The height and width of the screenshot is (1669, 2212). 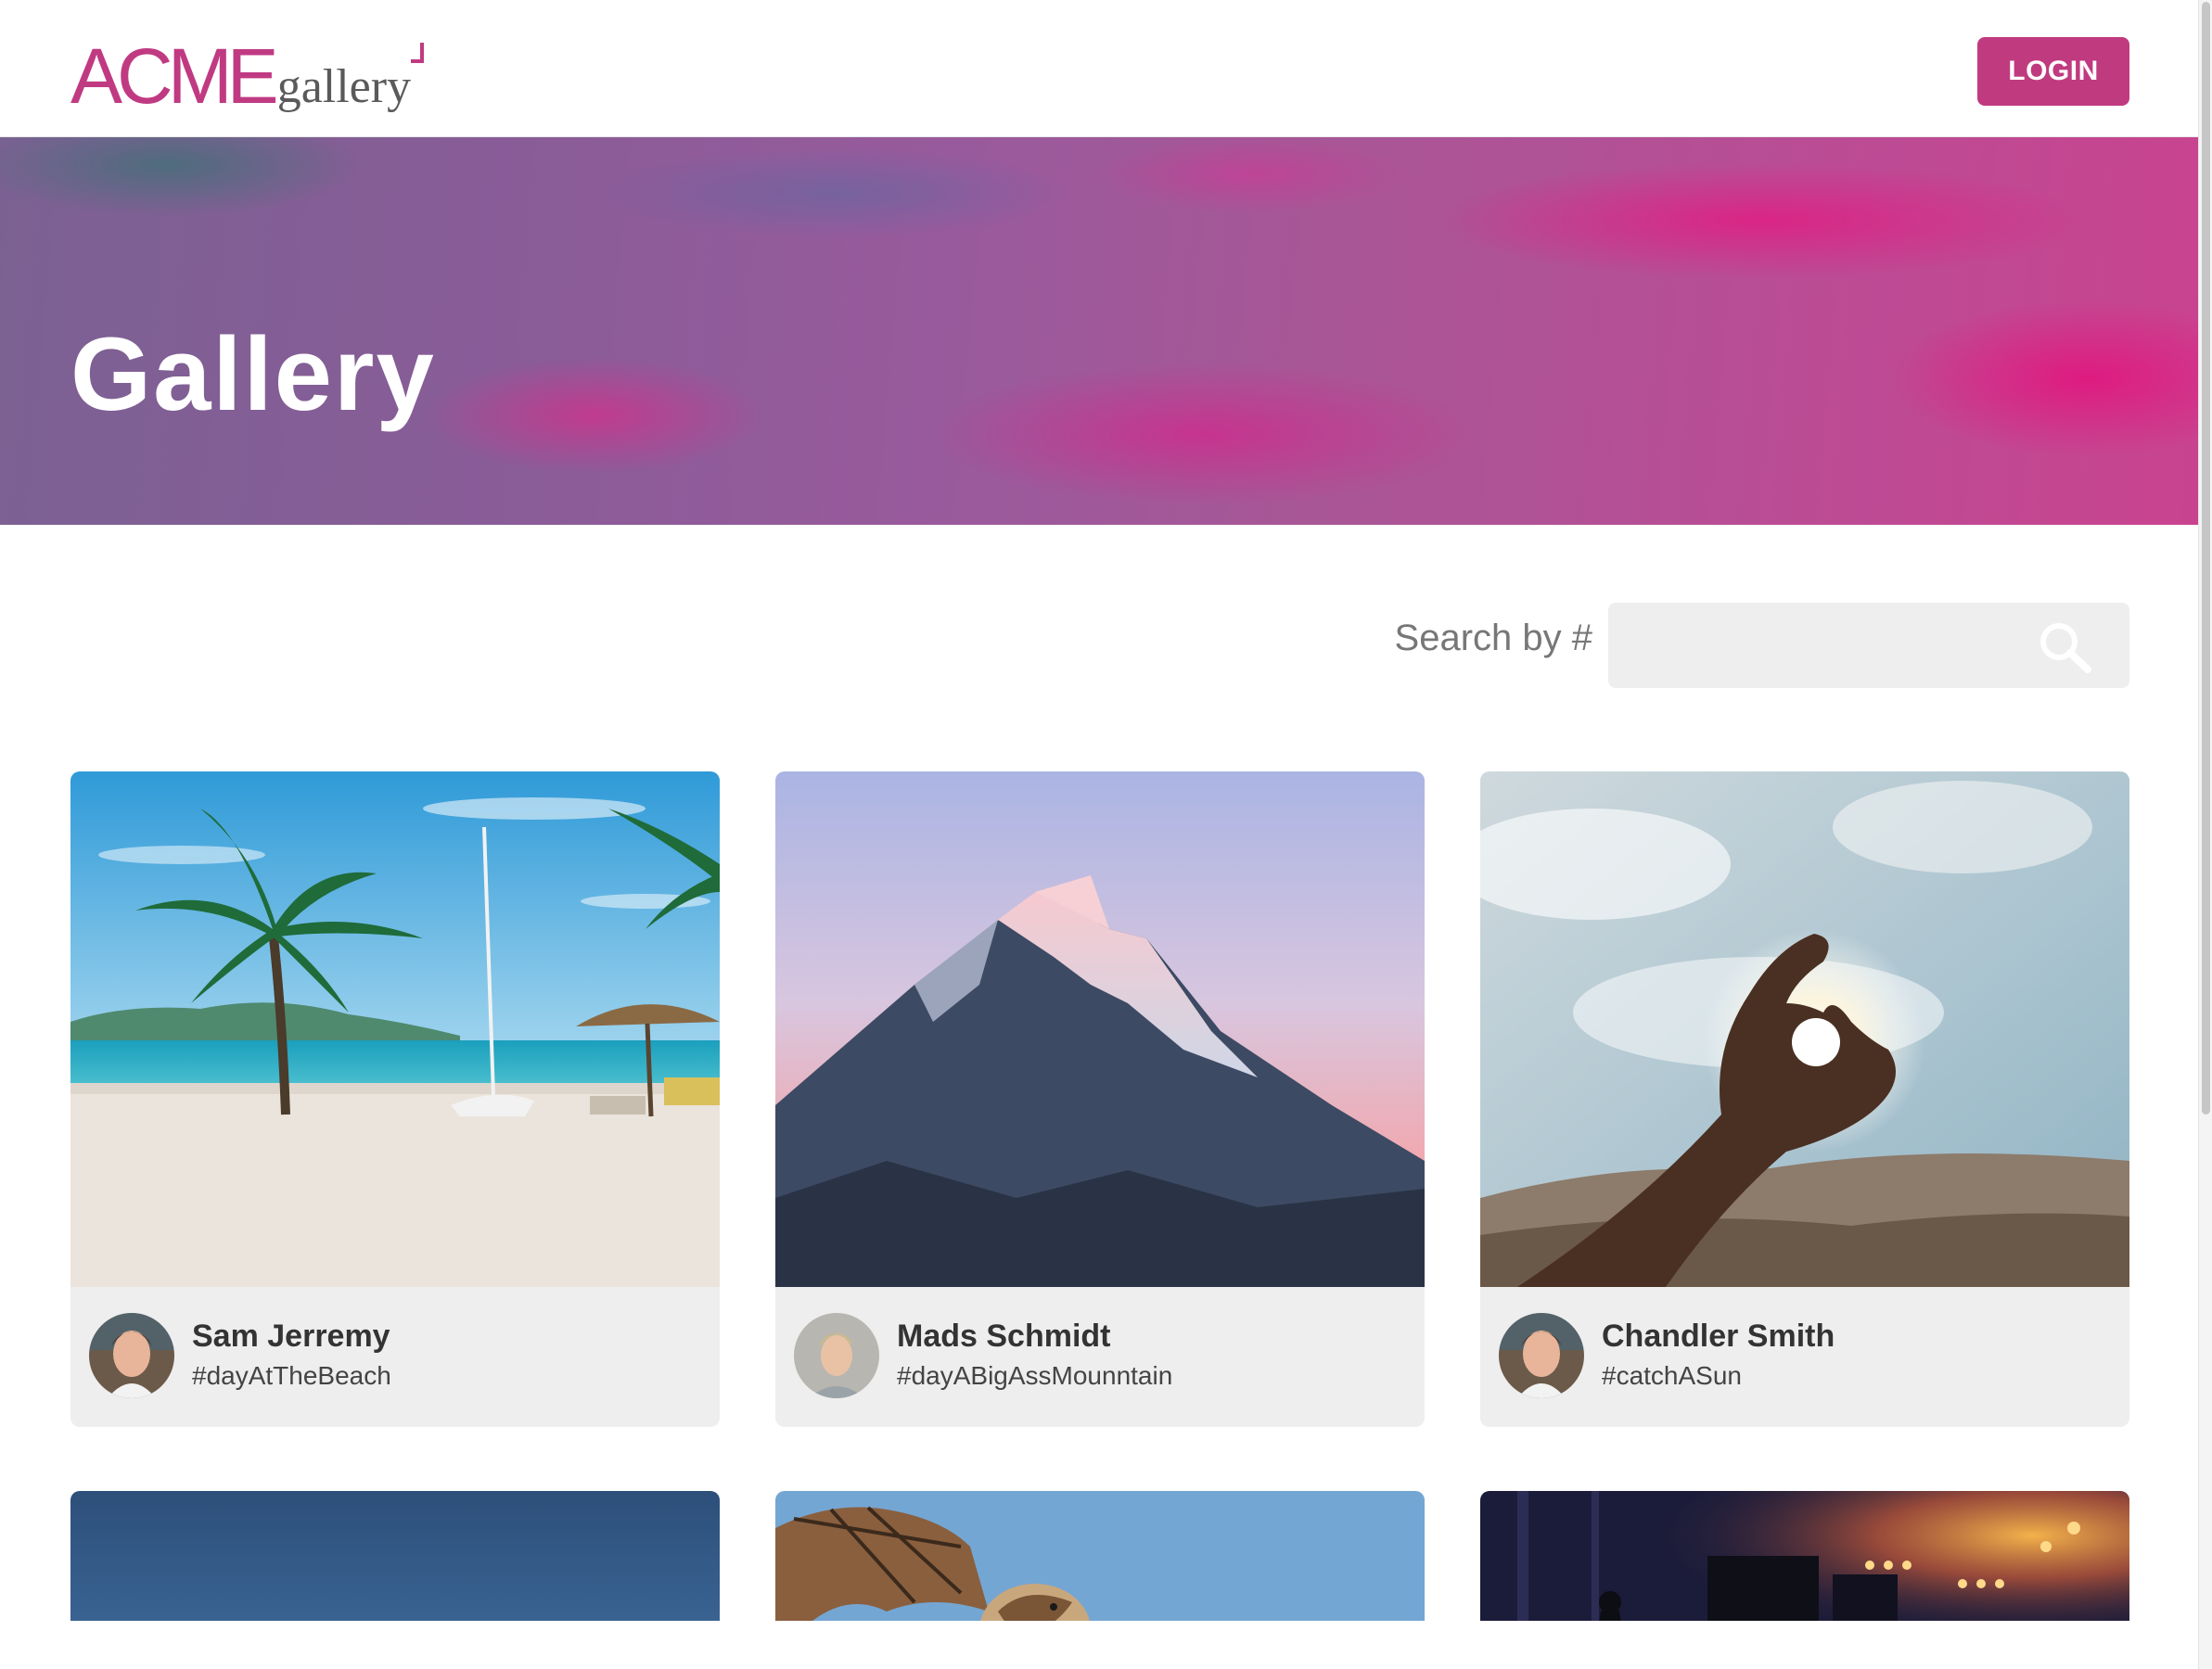 I want to click on card-hashtag: #dayAtTheBeach, so click(x=291, y=1376).